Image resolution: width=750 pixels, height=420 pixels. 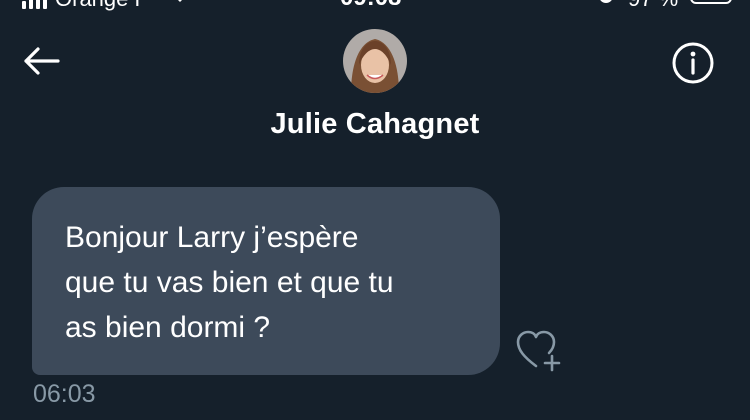 I want to click on info-icon, so click(x=693, y=63).